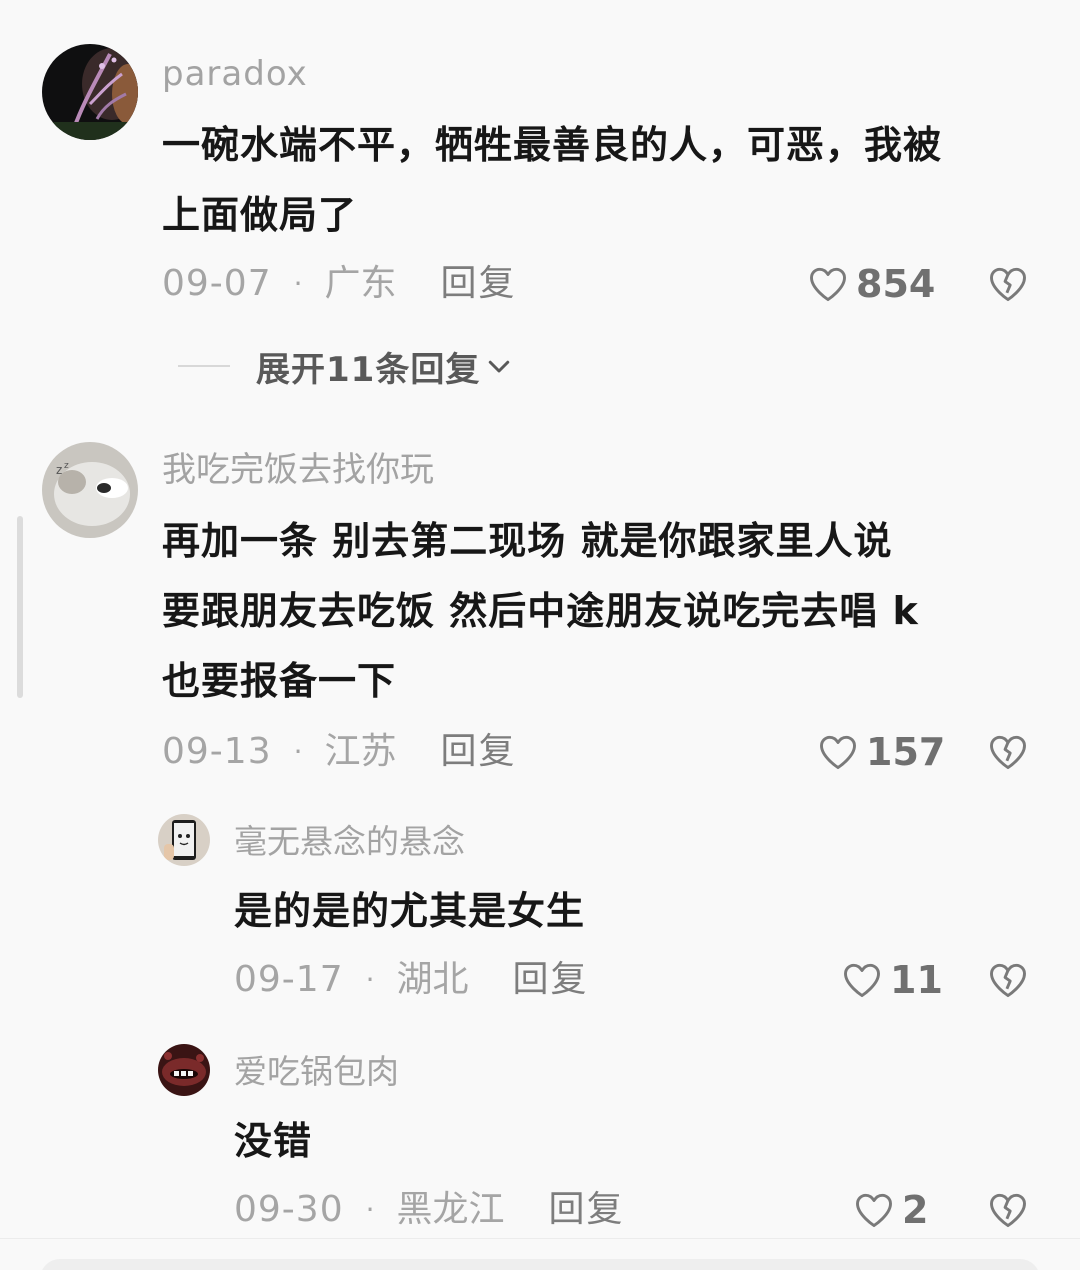 The width and height of the screenshot is (1080, 1270). Describe the element at coordinates (260, 215) in the screenshot. I see `comment-text-line: 上面做局了` at that location.